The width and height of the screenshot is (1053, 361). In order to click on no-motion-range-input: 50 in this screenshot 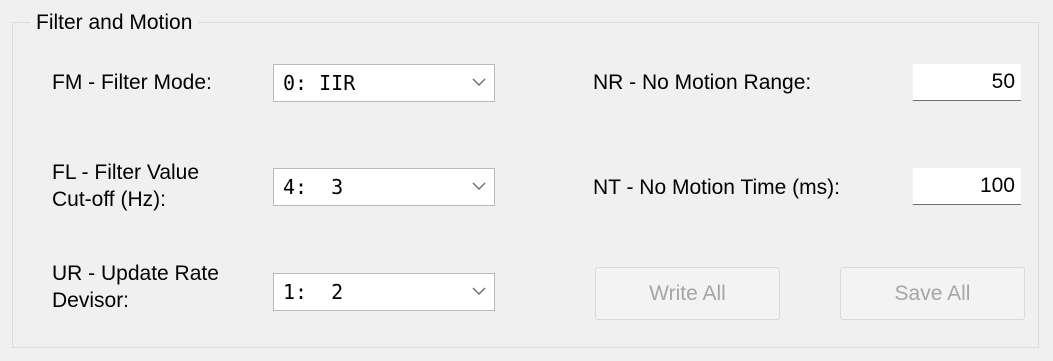, I will do `click(967, 82)`.